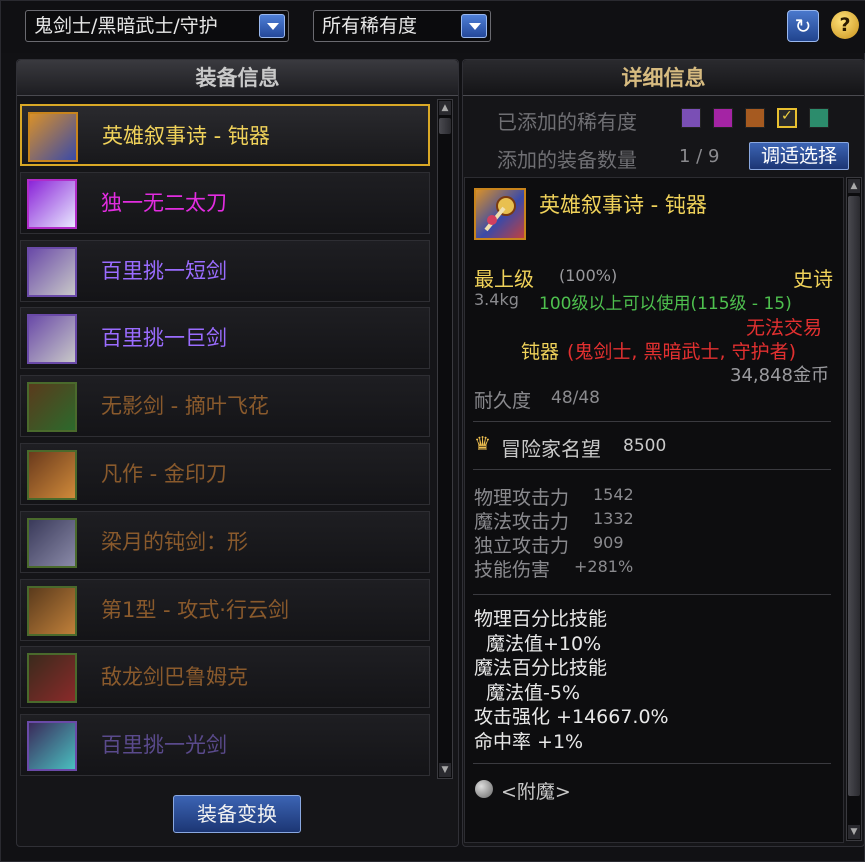 The width and height of the screenshot is (865, 862). What do you see at coordinates (164, 338) in the screenshot?
I see `equipment-name: 百里挑一巨剑` at bounding box center [164, 338].